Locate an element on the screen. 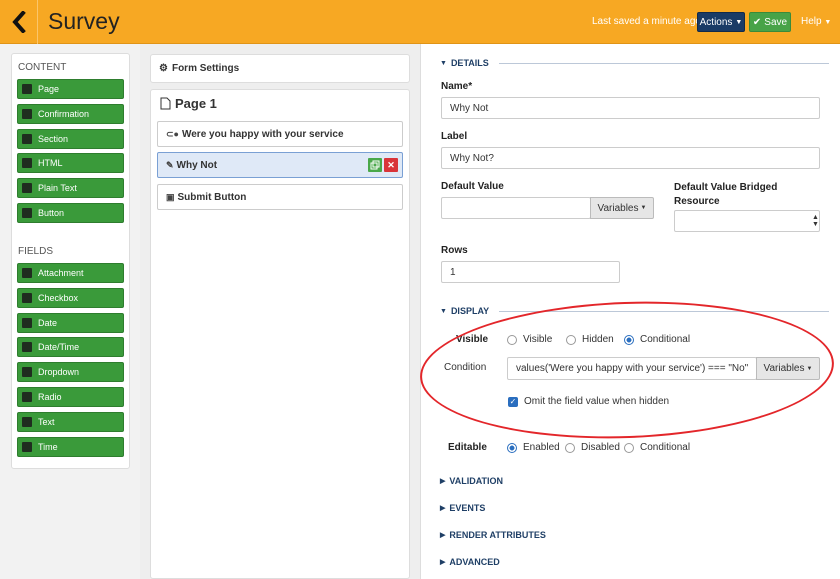 Image resolution: width=840 pixels, height=579 pixels. form-settings-label: Form Settings is located at coordinates (205, 68).